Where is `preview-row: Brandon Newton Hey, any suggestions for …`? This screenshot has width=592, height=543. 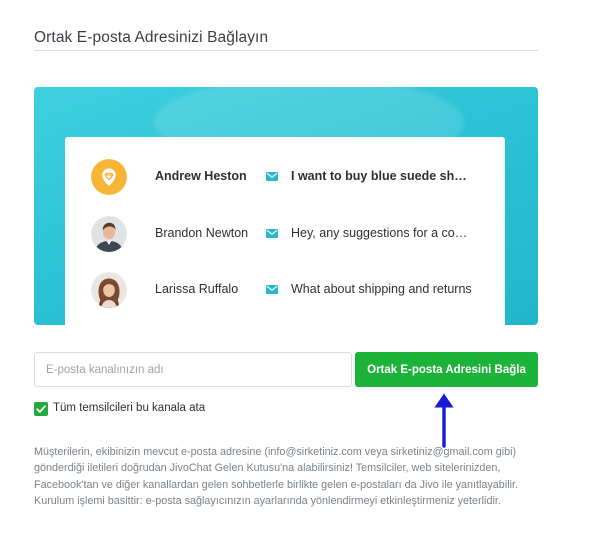
preview-row: Brandon Newton Hey, any suggestions for … is located at coordinates (285, 234).